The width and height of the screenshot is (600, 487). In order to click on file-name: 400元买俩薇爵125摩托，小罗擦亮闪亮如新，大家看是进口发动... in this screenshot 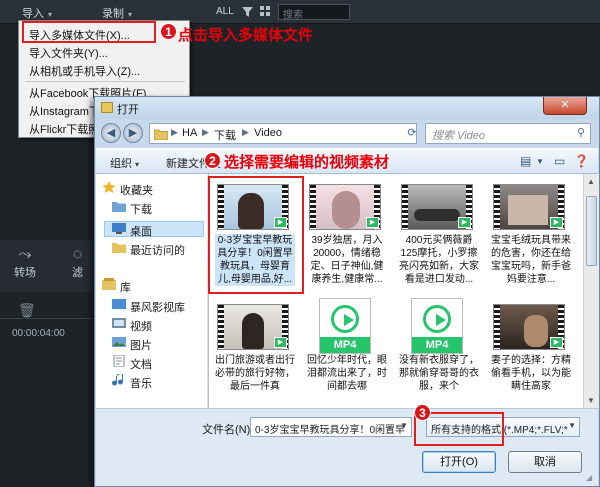, I will do `click(439, 260)`.